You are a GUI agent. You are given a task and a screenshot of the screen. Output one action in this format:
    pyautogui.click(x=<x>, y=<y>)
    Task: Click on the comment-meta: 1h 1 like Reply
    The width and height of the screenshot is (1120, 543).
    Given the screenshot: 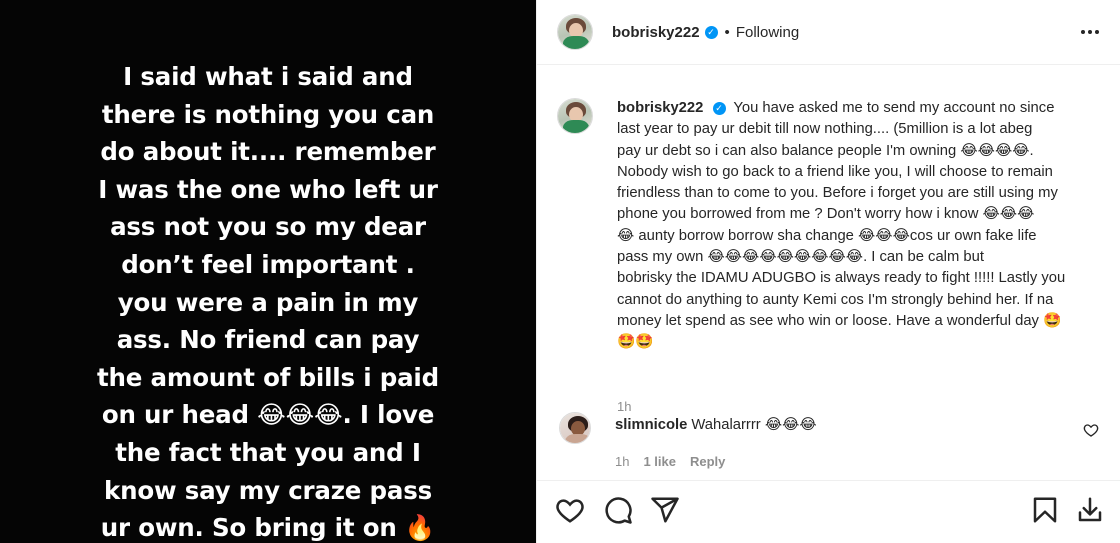 What is the action you would take?
    pyautogui.click(x=670, y=461)
    